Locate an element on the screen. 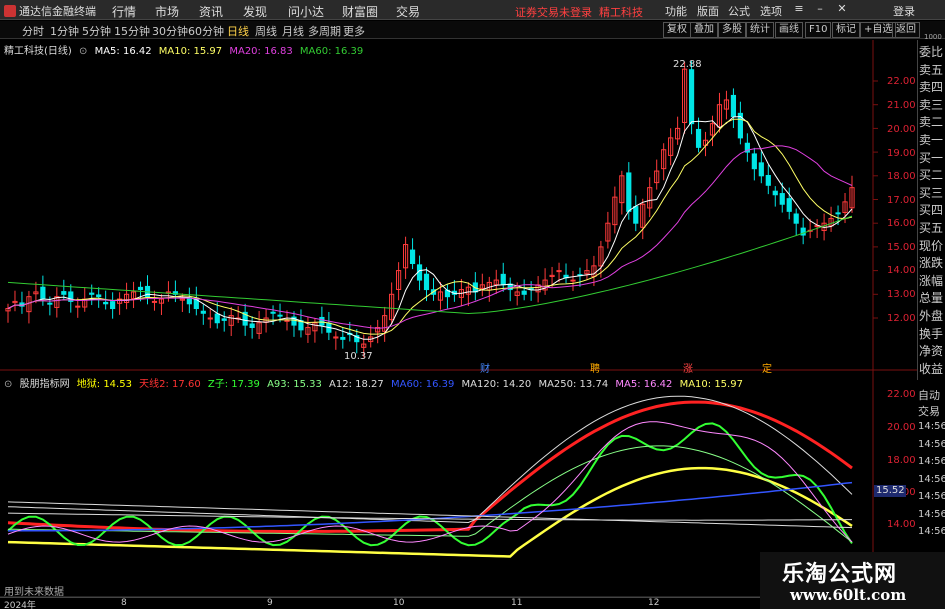 The image size is (945, 609). panel-trade: 交易 is located at coordinates (929, 411).